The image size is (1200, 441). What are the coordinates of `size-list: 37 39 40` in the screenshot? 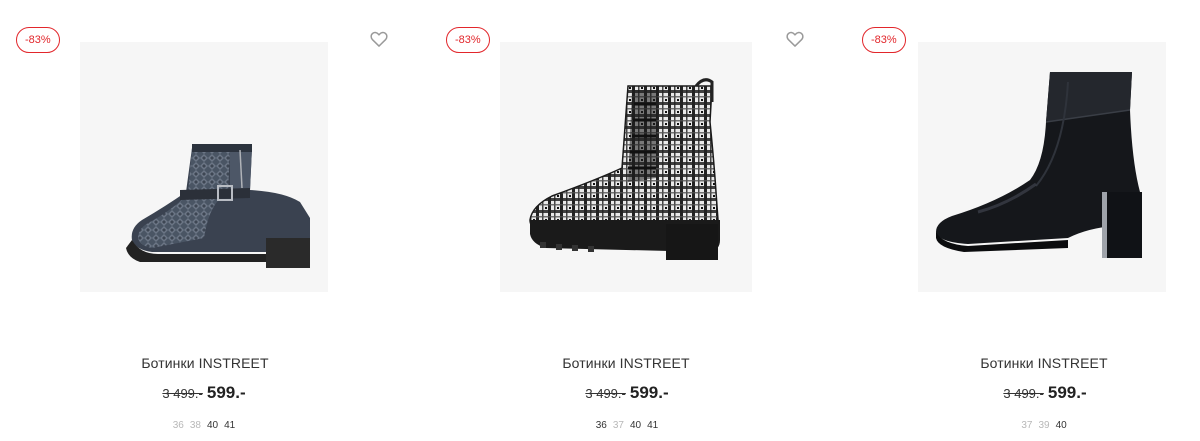 It's located at (1020, 425).